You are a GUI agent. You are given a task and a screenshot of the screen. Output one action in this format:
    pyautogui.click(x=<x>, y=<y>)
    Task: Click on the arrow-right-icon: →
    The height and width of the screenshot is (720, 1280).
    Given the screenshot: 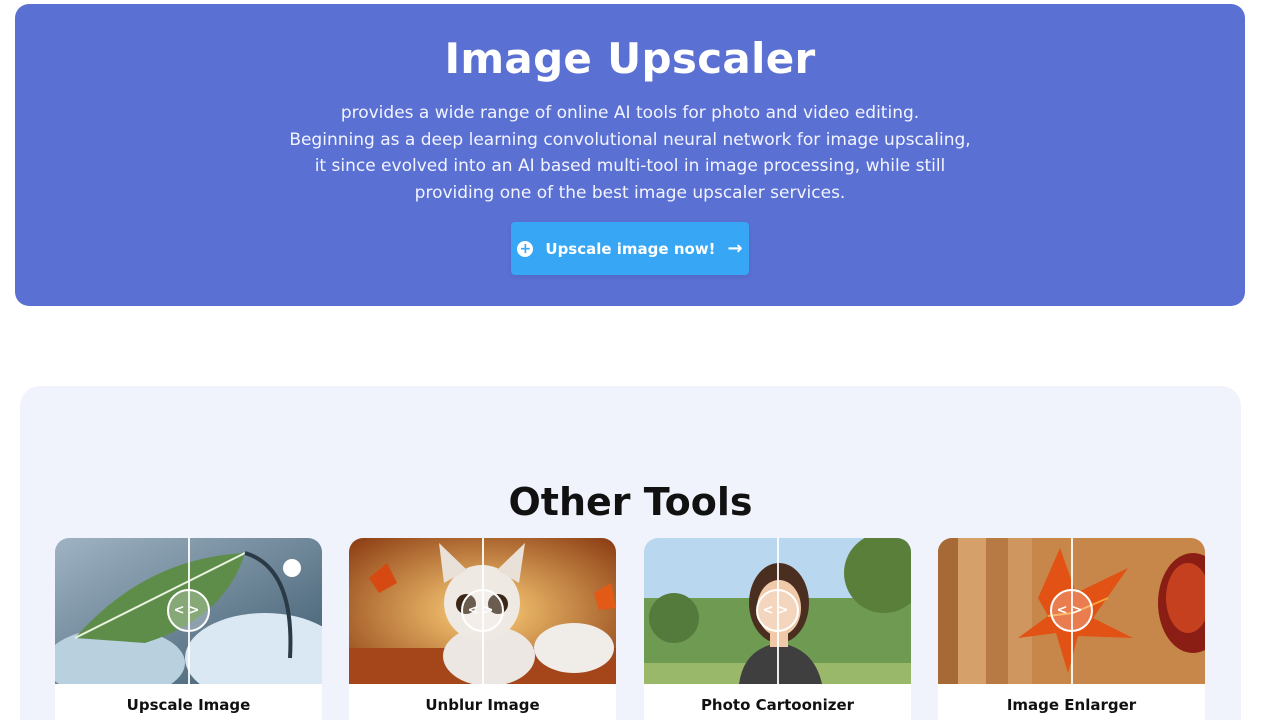 What is the action you would take?
    pyautogui.click(x=735, y=248)
    